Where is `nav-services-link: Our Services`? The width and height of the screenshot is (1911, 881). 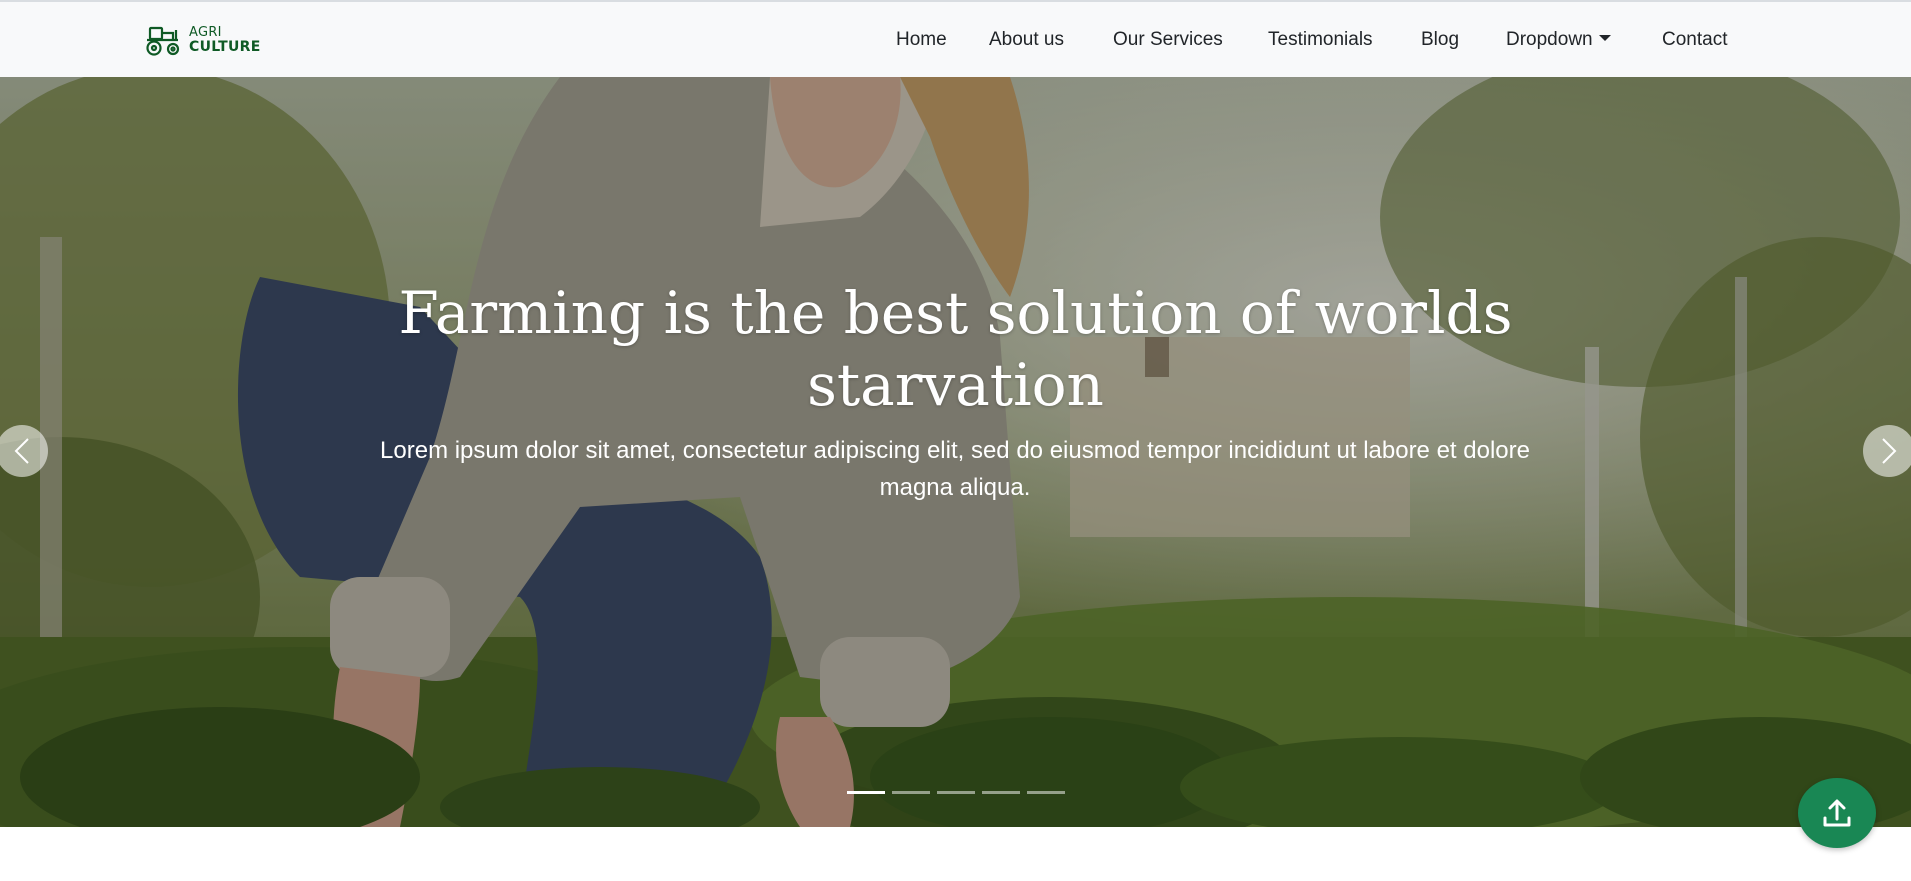 nav-services-link: Our Services is located at coordinates (1168, 40).